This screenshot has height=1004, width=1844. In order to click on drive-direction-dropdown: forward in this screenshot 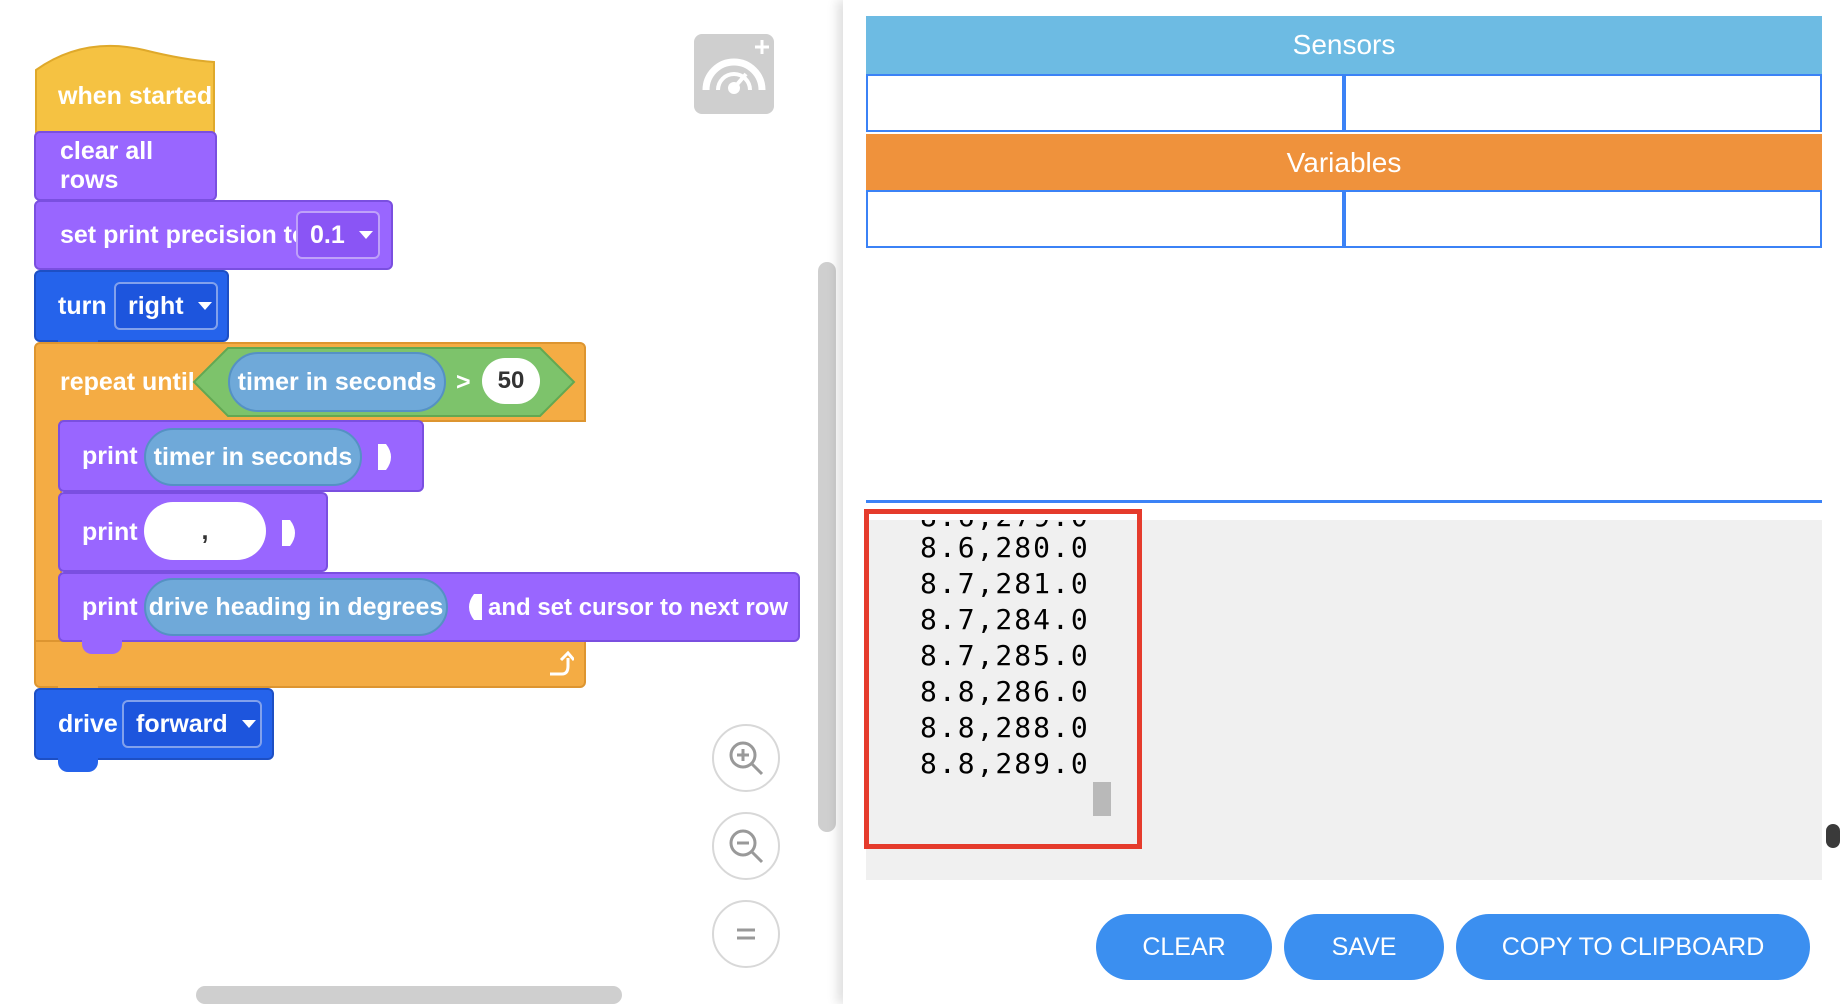, I will do `click(192, 724)`.